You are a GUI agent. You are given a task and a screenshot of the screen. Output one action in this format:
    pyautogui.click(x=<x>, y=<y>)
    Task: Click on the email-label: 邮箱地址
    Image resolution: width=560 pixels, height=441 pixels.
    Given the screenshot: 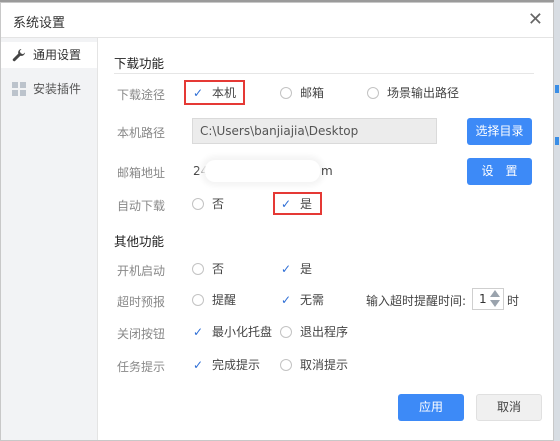 What is the action you would take?
    pyautogui.click(x=141, y=173)
    